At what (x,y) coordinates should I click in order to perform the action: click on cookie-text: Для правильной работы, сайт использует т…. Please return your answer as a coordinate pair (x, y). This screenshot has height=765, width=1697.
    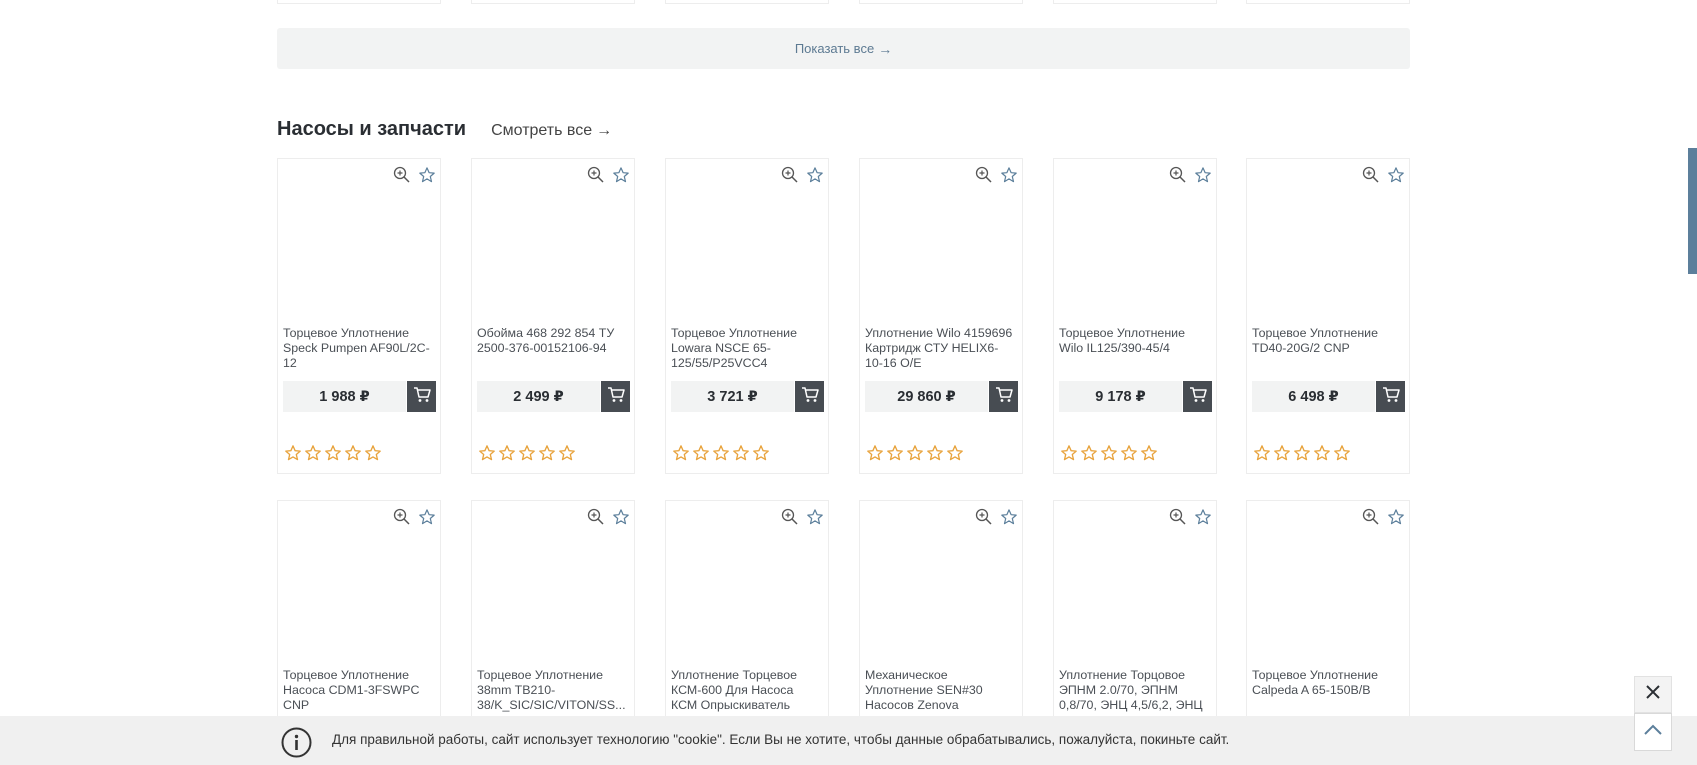
    Looking at the image, I should click on (781, 739).